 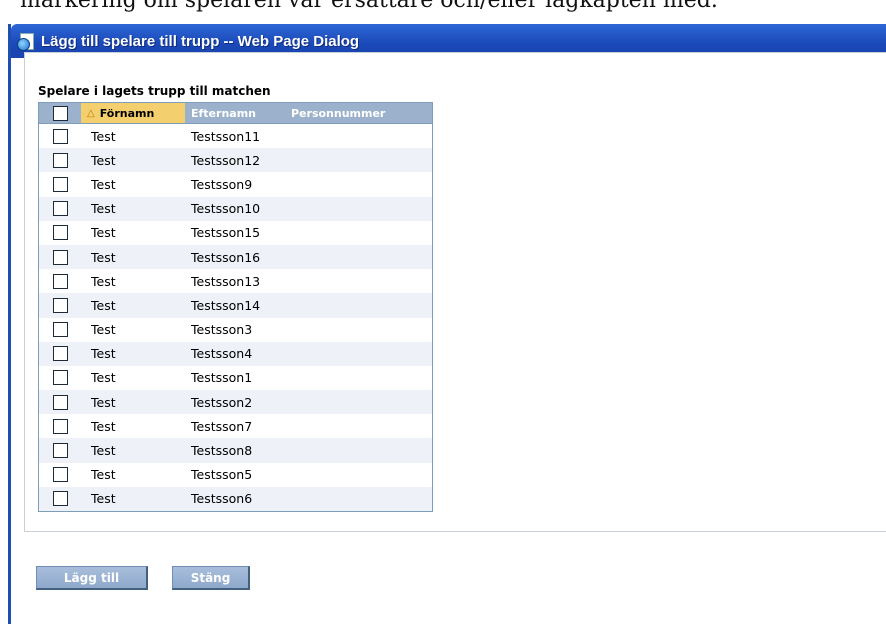 I want to click on column-label-last-name: Efternamn, so click(x=223, y=113).